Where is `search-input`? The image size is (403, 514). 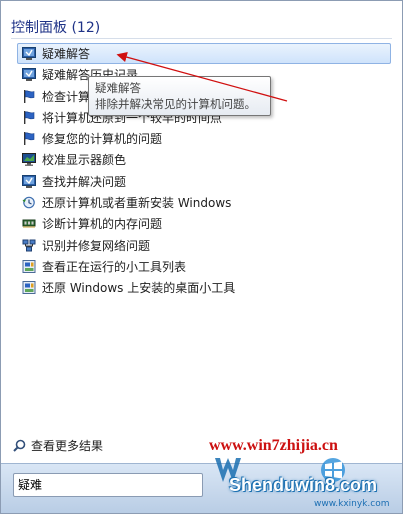 search-input is located at coordinates (103, 485).